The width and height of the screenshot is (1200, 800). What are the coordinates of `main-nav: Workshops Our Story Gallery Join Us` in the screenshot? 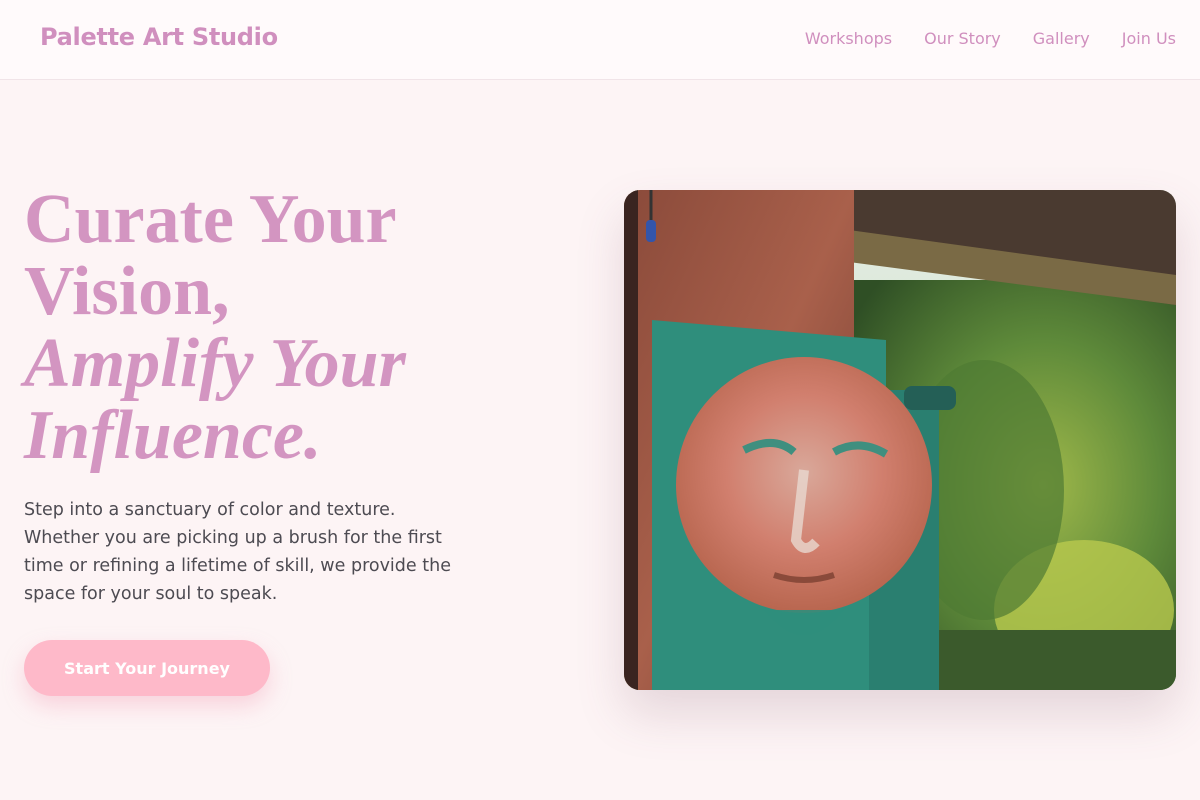 It's located at (990, 38).